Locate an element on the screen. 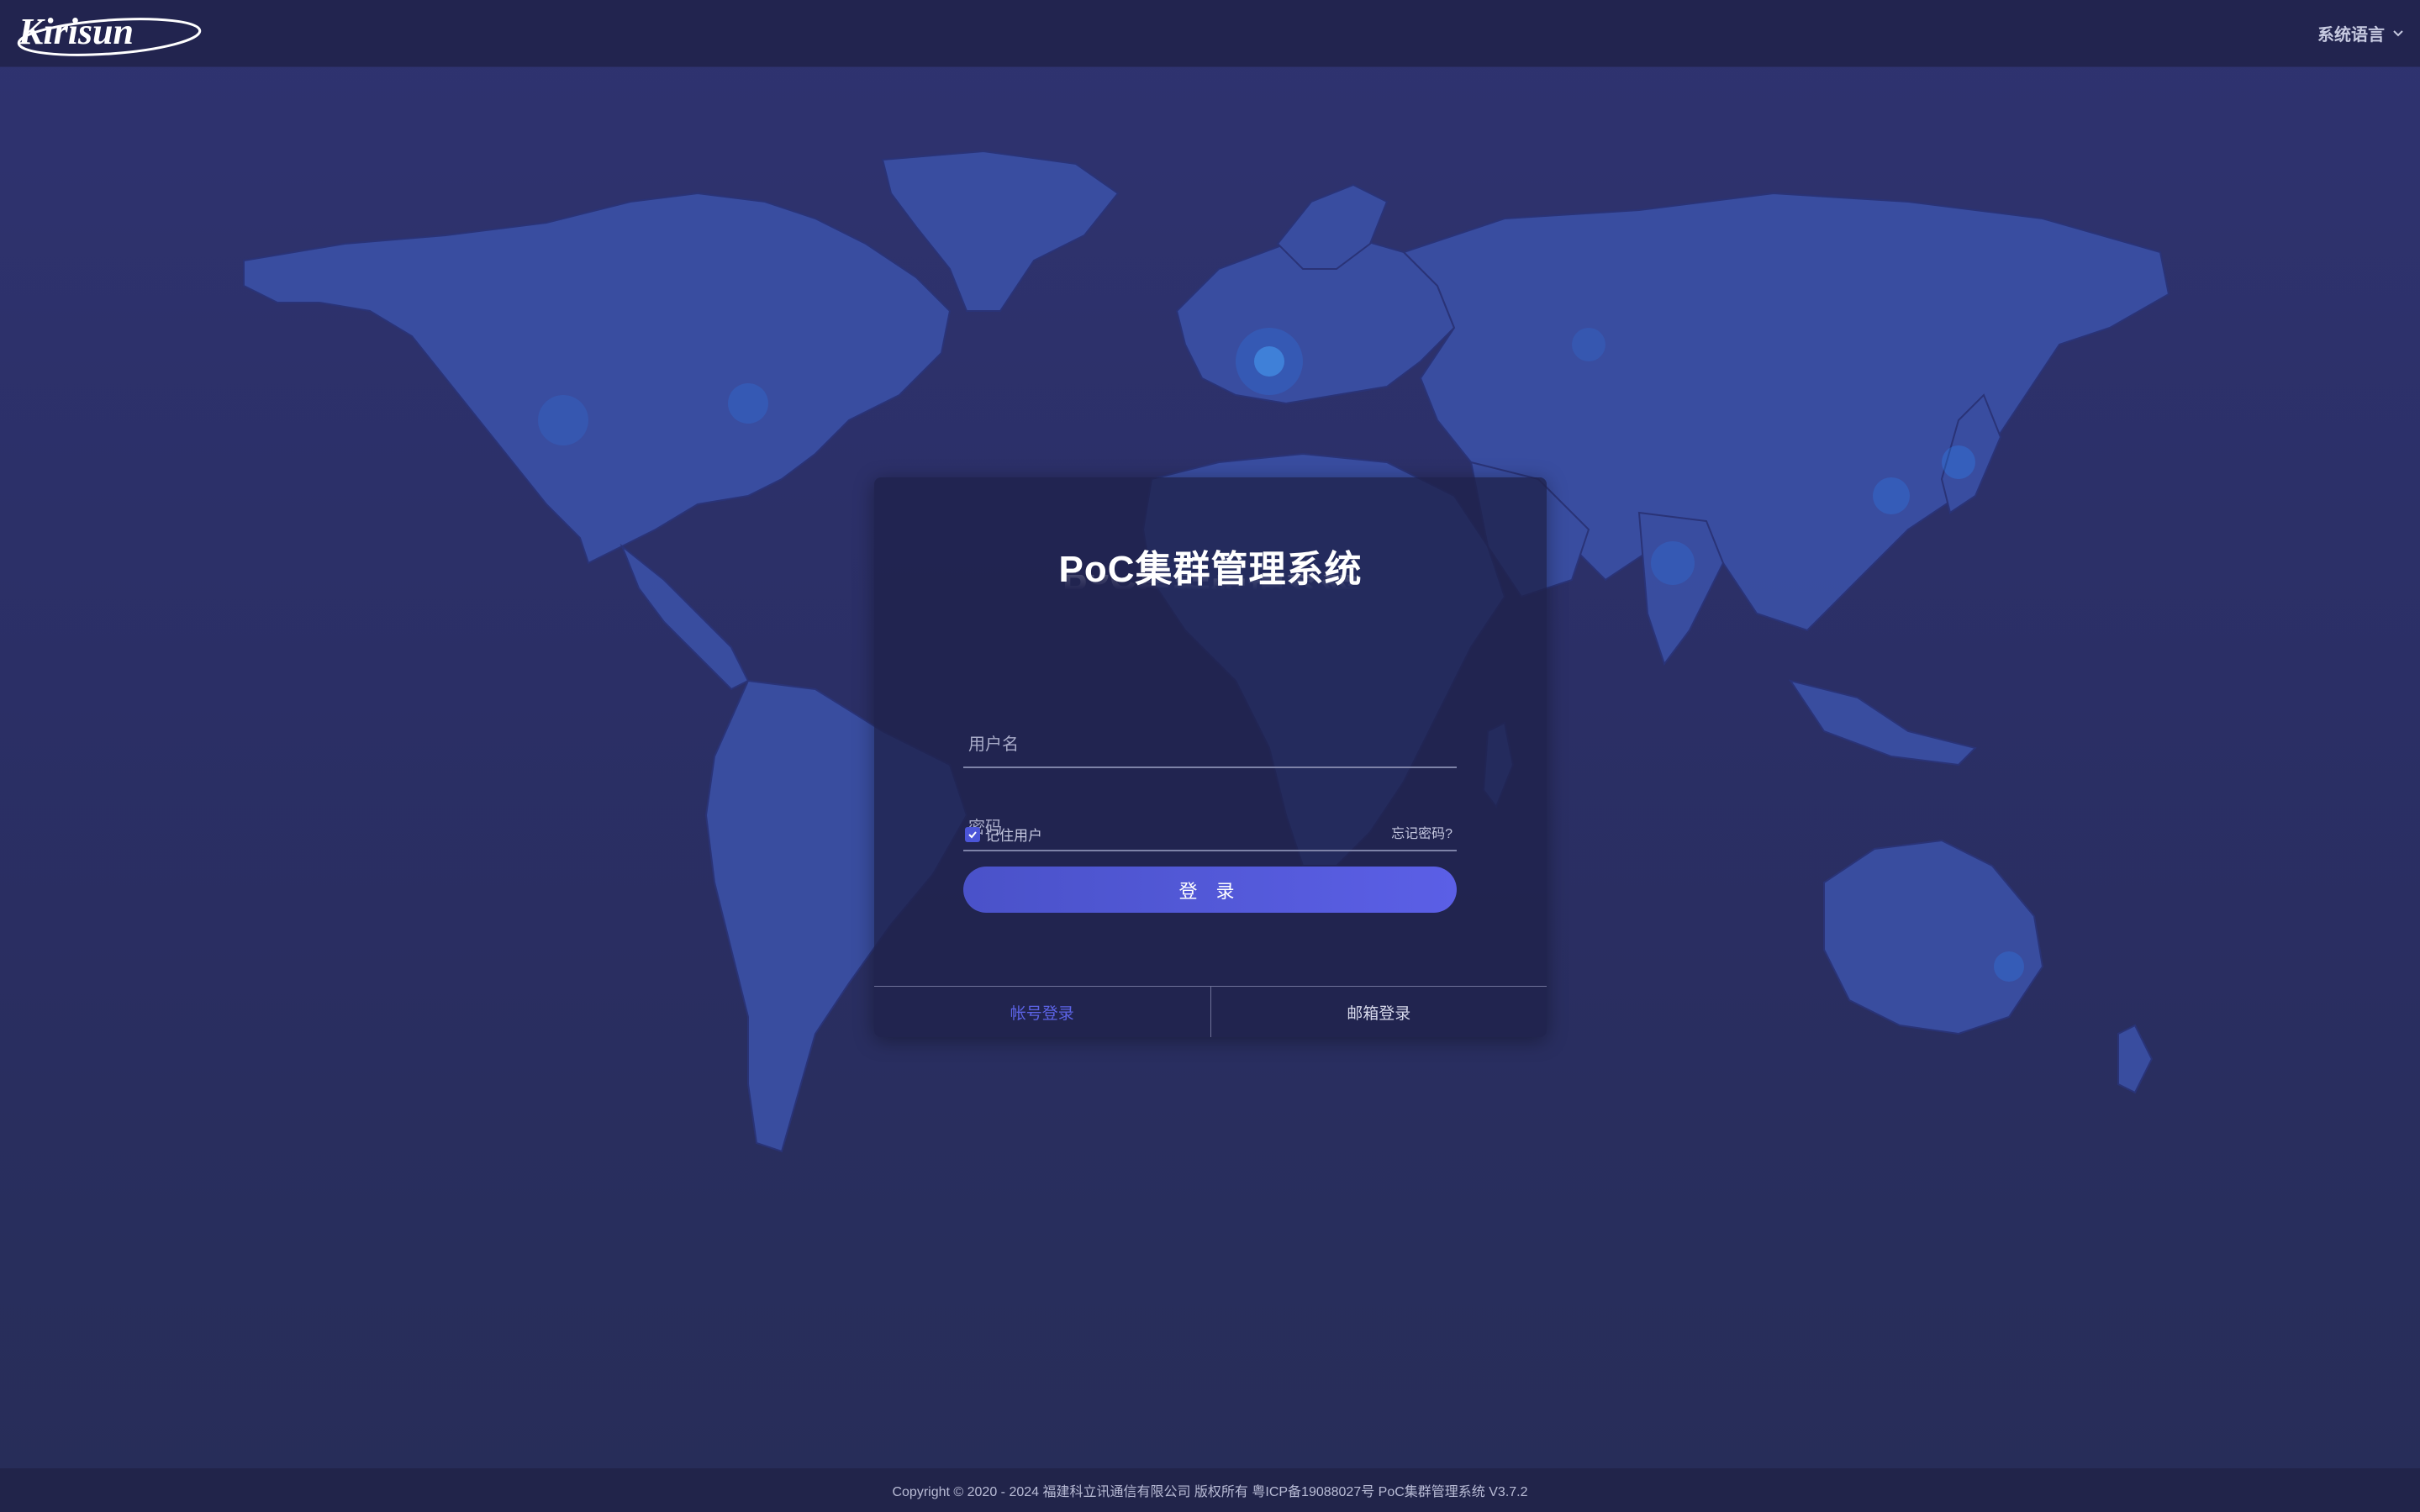 This screenshot has height=1512, width=2420. kirisun-logo: Kirisun is located at coordinates (109, 33).